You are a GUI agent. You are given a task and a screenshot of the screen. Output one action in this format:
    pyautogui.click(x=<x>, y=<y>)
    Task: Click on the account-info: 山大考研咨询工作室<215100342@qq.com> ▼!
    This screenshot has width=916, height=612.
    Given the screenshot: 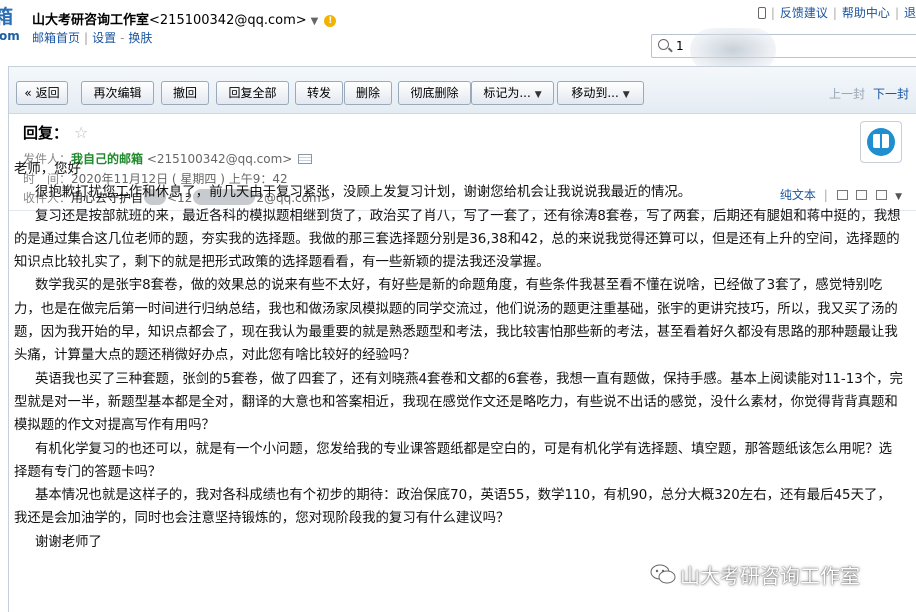 What is the action you would take?
    pyautogui.click(x=184, y=18)
    